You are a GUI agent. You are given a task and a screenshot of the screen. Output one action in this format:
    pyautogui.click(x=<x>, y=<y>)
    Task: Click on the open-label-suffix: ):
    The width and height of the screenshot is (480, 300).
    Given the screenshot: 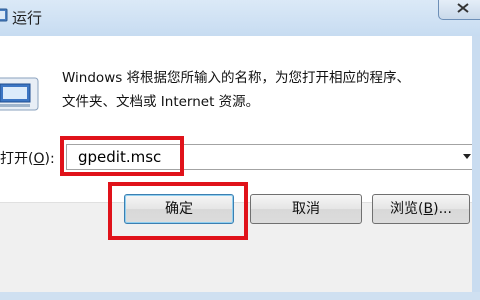 What is the action you would take?
    pyautogui.click(x=49, y=159)
    